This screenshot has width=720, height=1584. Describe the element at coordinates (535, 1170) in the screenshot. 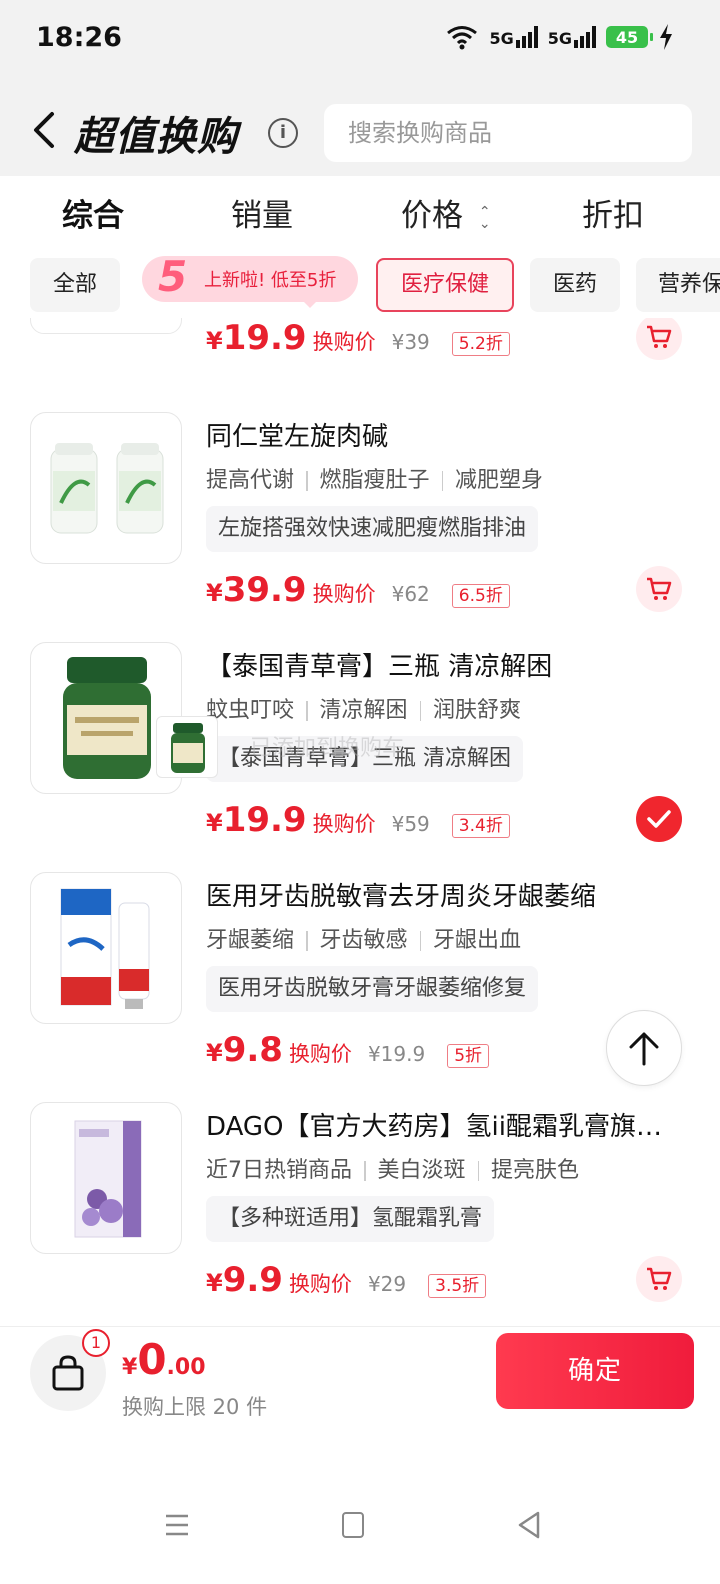

I see `tag: 提亮肤色` at that location.